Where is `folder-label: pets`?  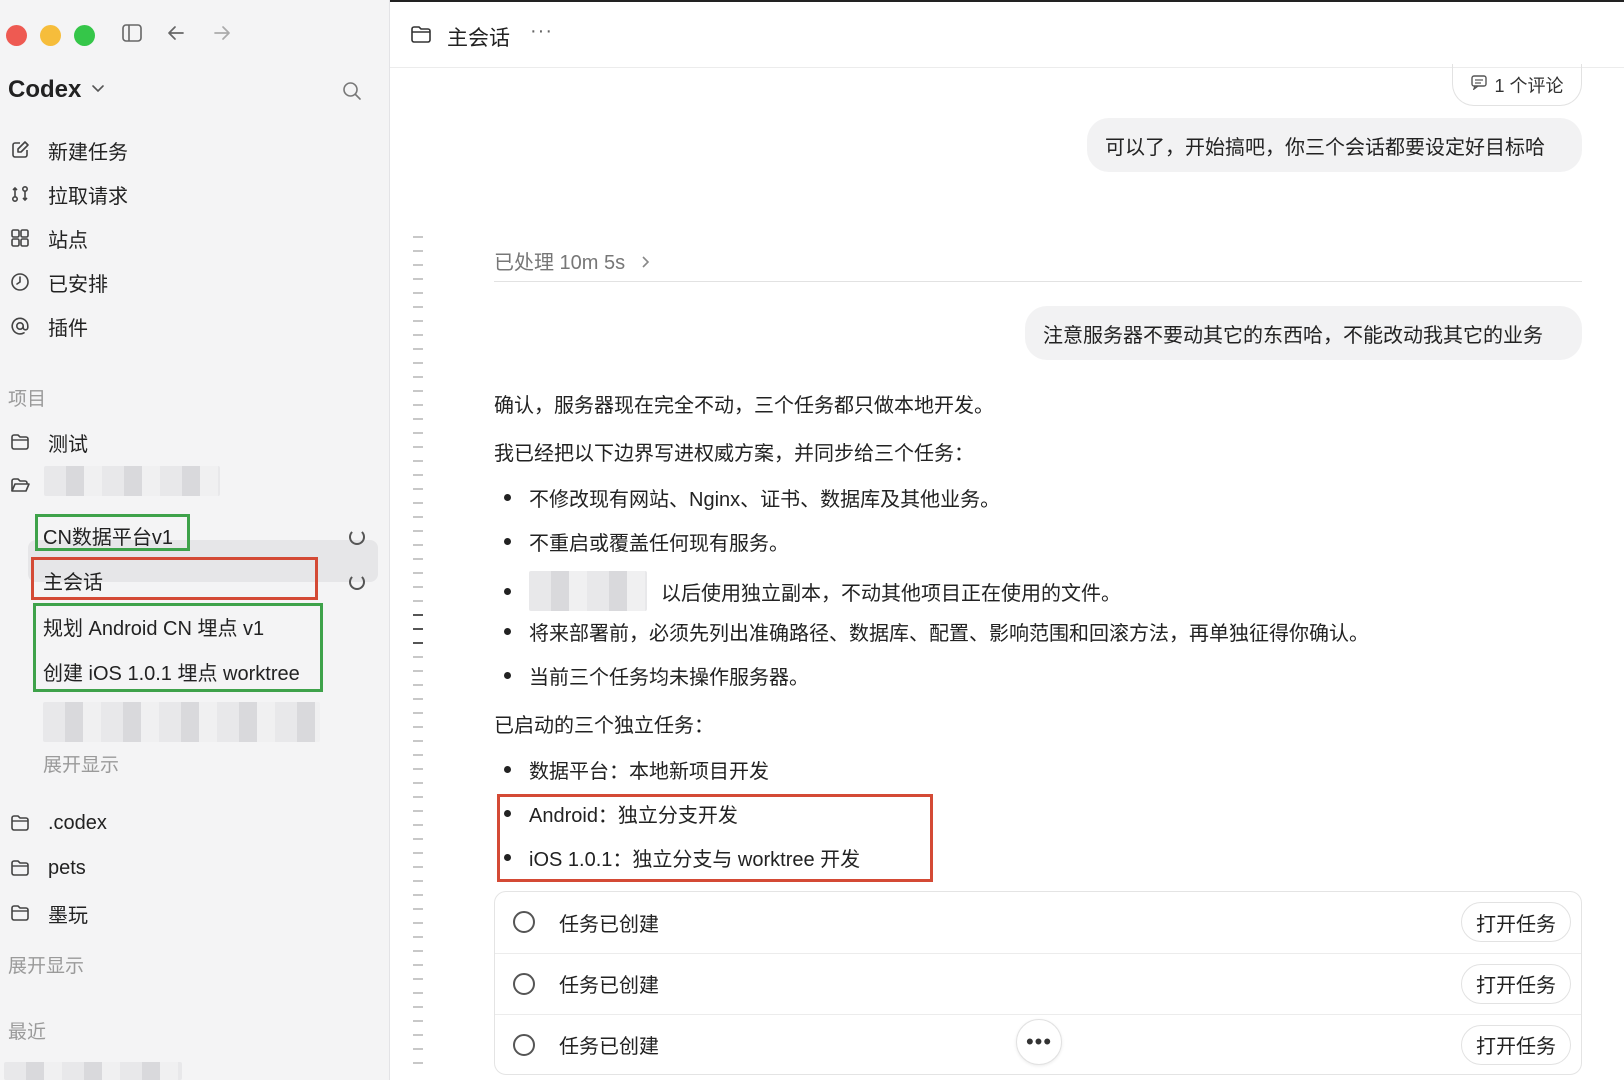 folder-label: pets is located at coordinates (67, 867).